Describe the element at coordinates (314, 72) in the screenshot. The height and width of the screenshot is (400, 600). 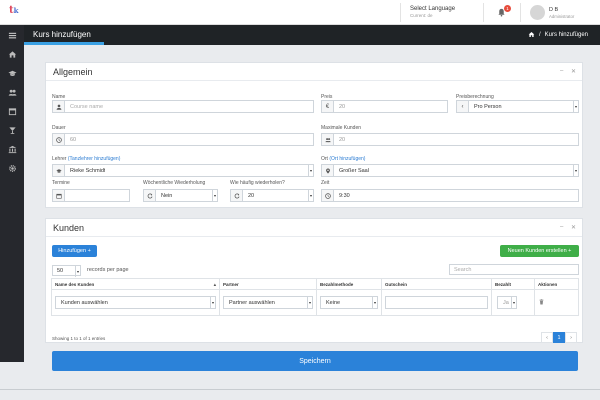
I see `panel-header: Allgemein – ✕` at that location.